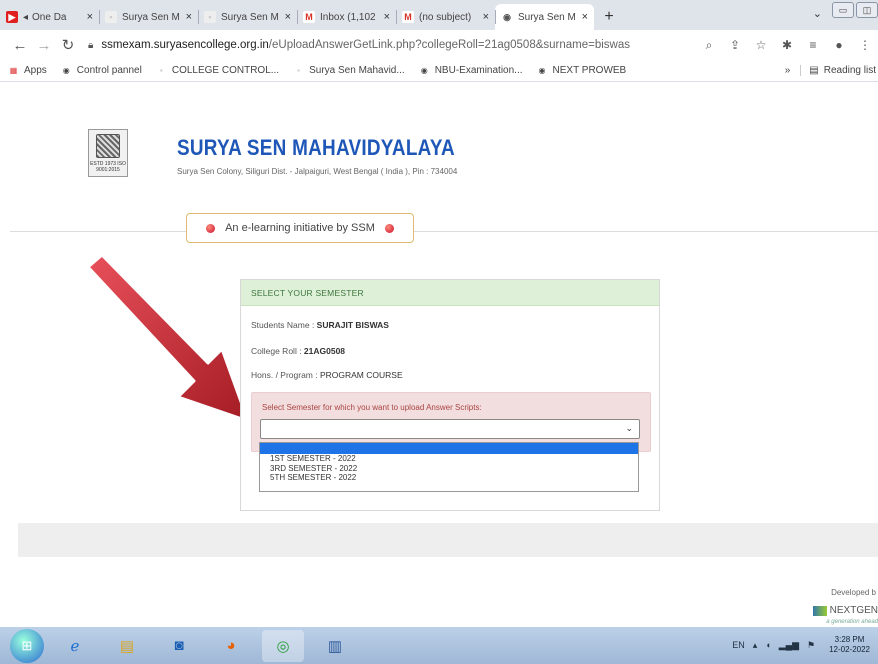 This screenshot has width=878, height=664. I want to click on bookmark-star-icon: ☆, so click(761, 45).